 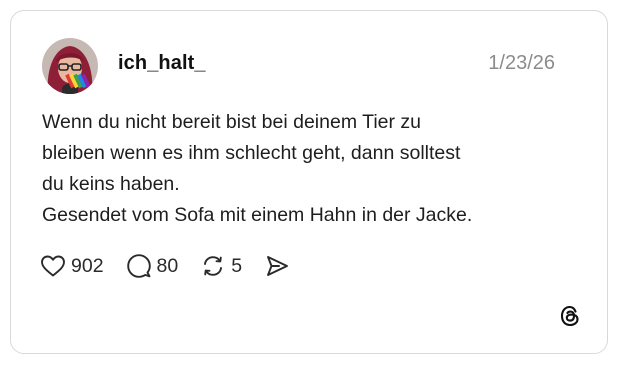 I want to click on send-icon, so click(x=278, y=266).